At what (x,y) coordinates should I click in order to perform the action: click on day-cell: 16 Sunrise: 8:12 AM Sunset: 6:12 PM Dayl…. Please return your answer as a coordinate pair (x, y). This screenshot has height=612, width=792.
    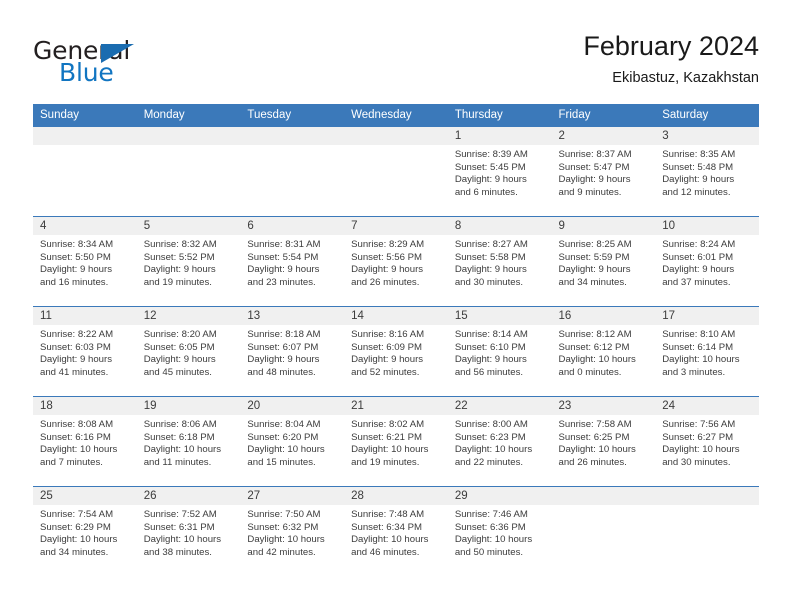
    Looking at the image, I should click on (603, 351).